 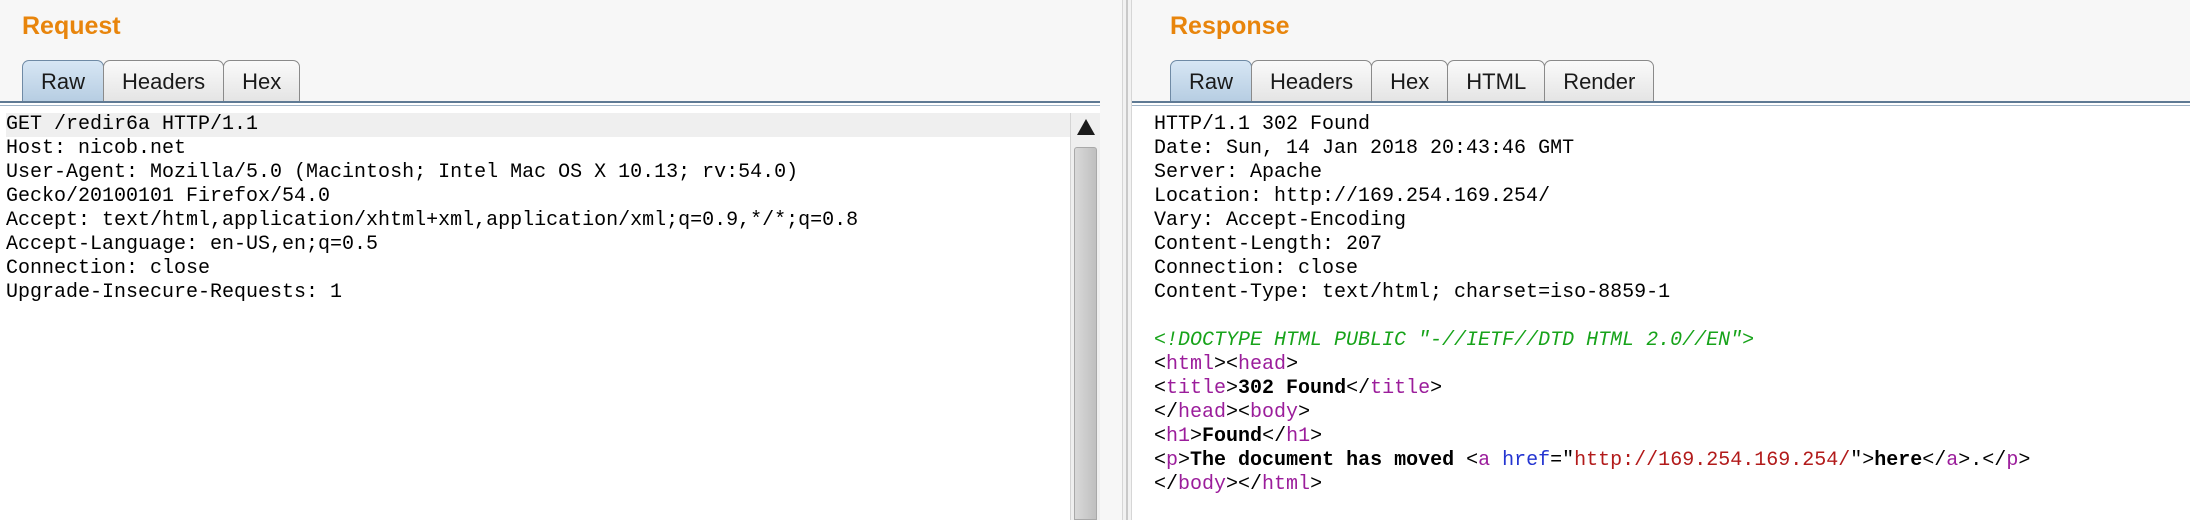 What do you see at coordinates (1670, 413) in the screenshot?
I see `response-body-line: </head><body>` at bounding box center [1670, 413].